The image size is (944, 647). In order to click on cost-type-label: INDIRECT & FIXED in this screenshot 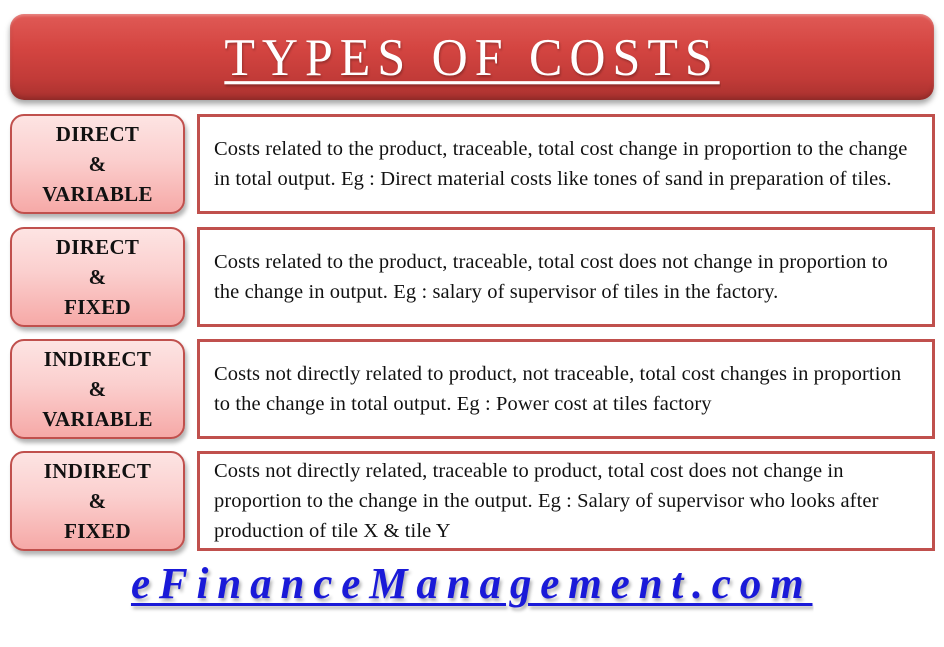, I will do `click(97, 501)`.